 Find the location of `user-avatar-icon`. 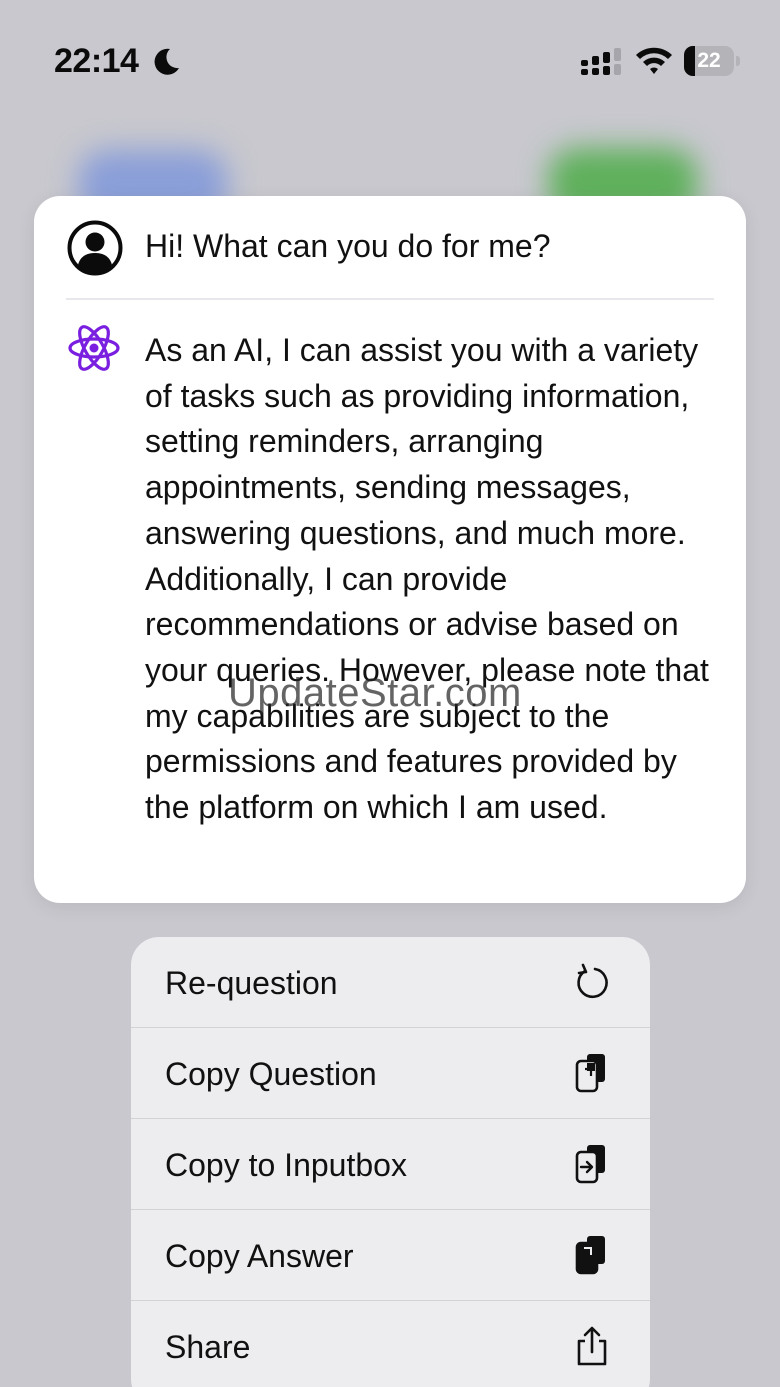

user-avatar-icon is located at coordinates (95, 248).